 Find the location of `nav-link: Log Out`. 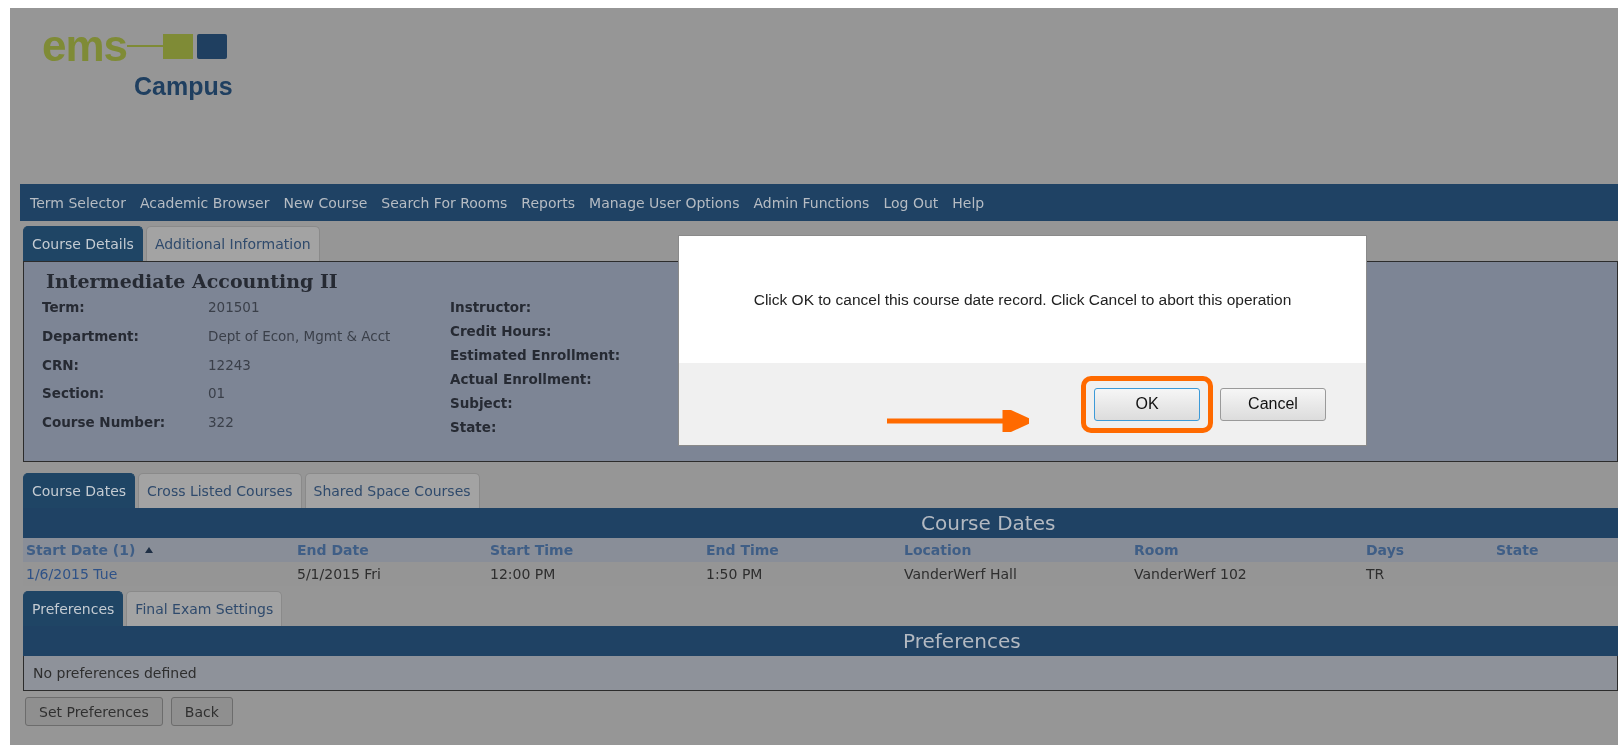

nav-link: Log Out is located at coordinates (911, 202).